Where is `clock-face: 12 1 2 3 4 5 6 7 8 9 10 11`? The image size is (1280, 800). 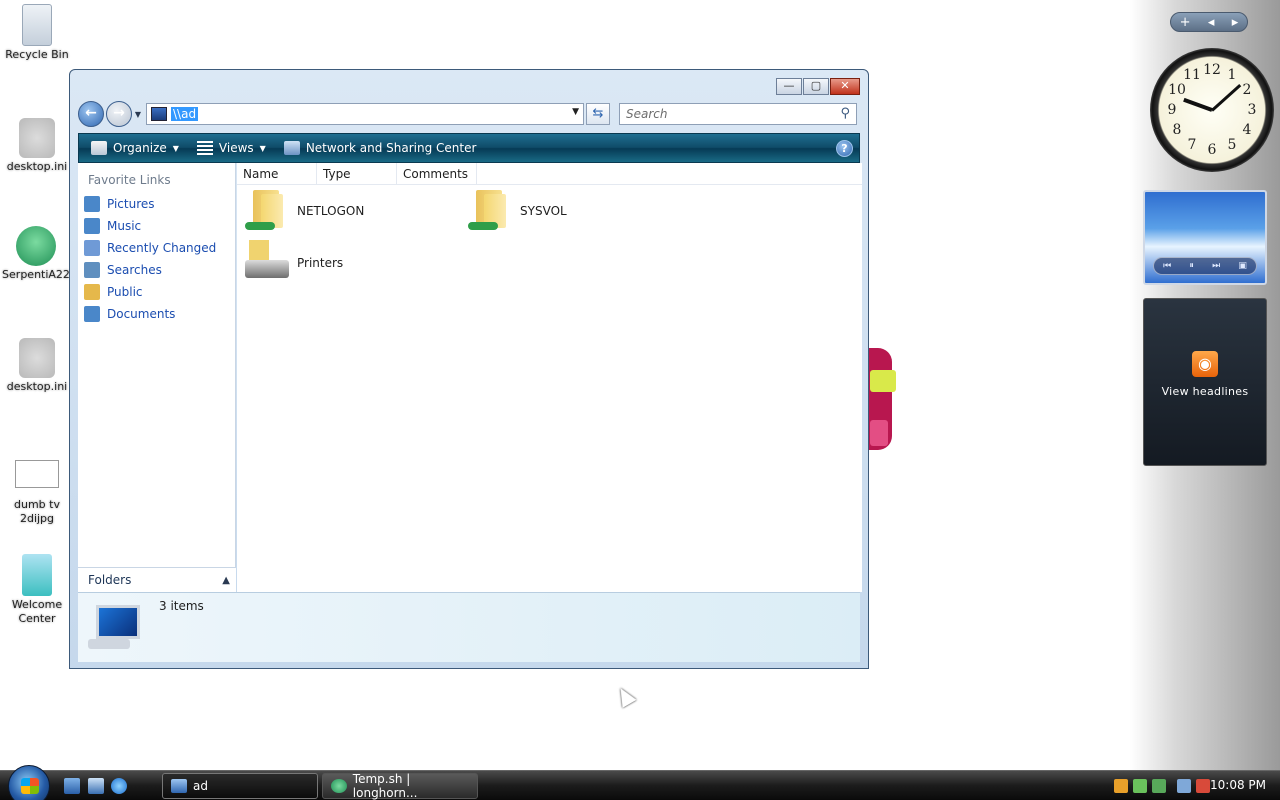
clock-face: 12 1 2 3 4 5 6 7 8 9 10 11 is located at coordinates (1212, 110).